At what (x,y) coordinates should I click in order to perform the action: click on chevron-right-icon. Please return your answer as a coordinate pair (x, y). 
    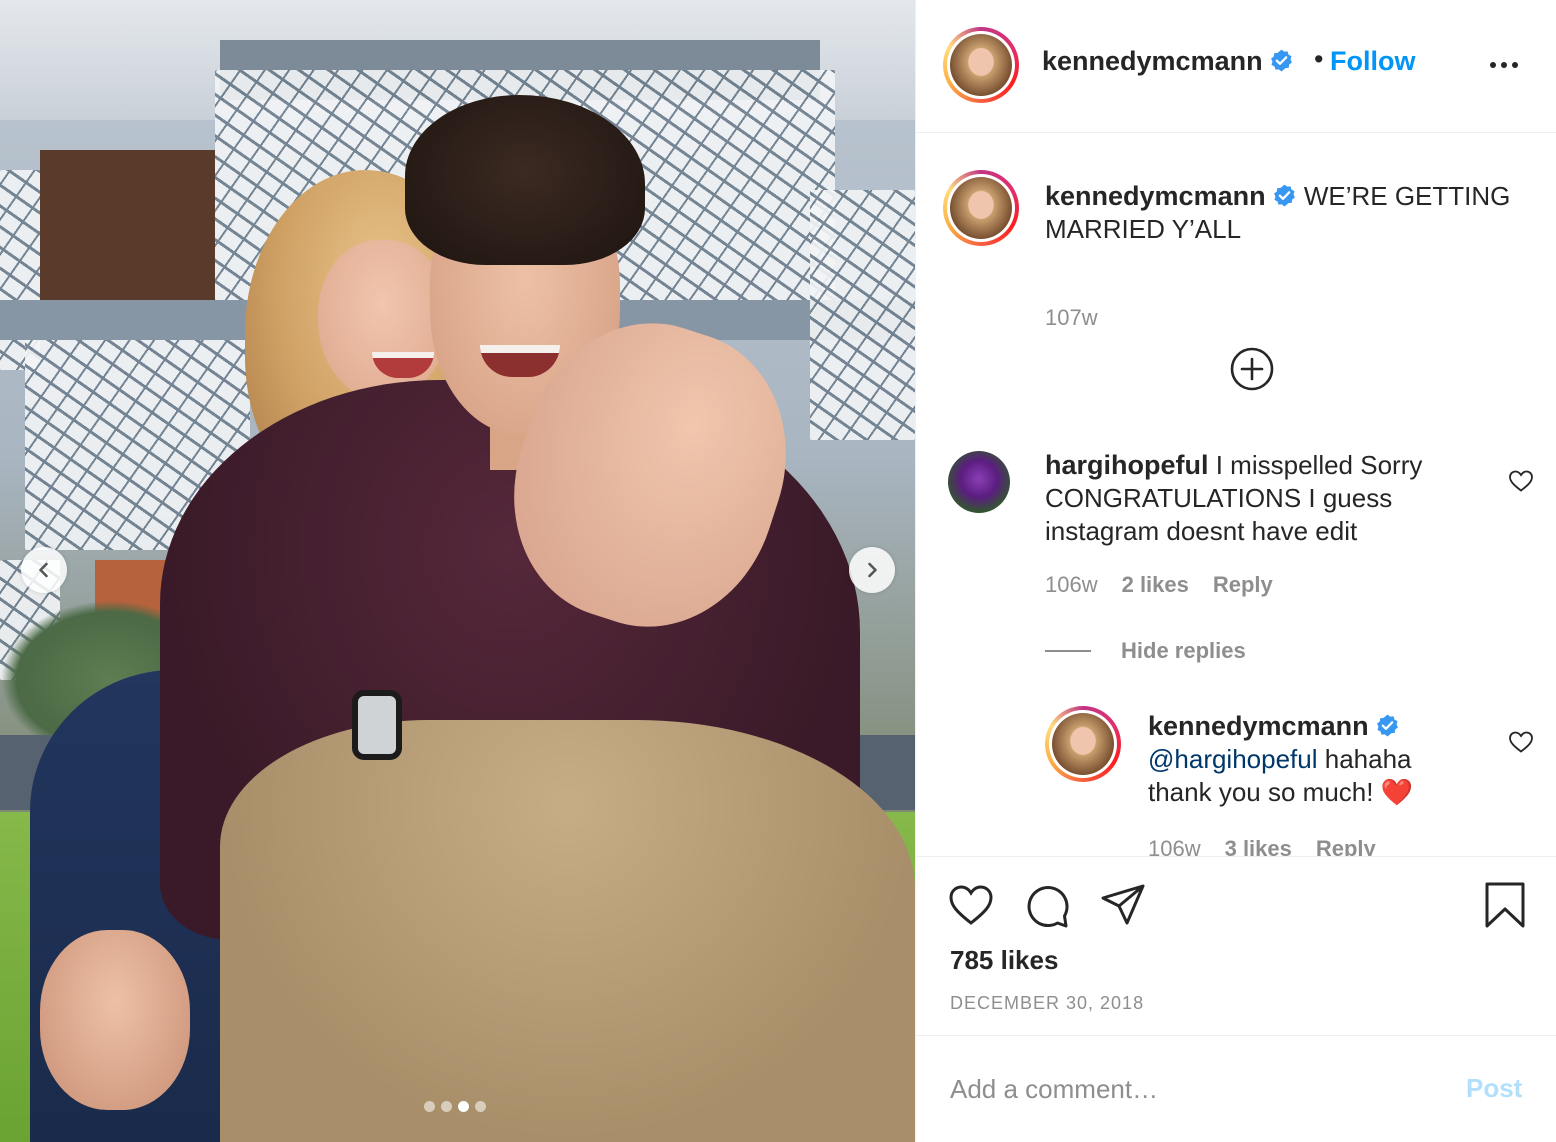
    Looking at the image, I should click on (872, 570).